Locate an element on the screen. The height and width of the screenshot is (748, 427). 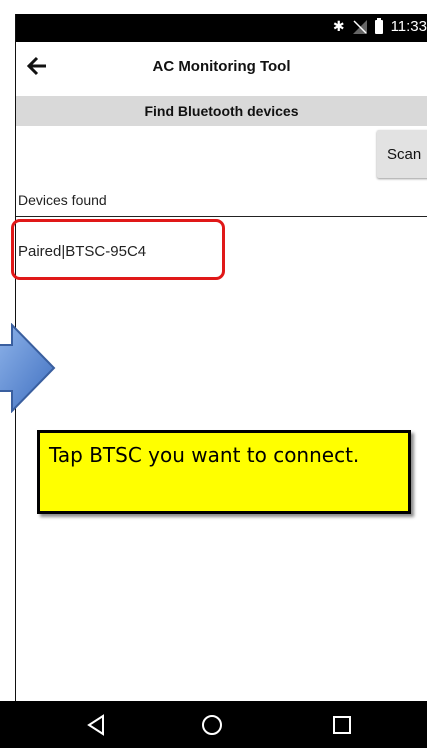
navigation-bar is located at coordinates (213, 724).